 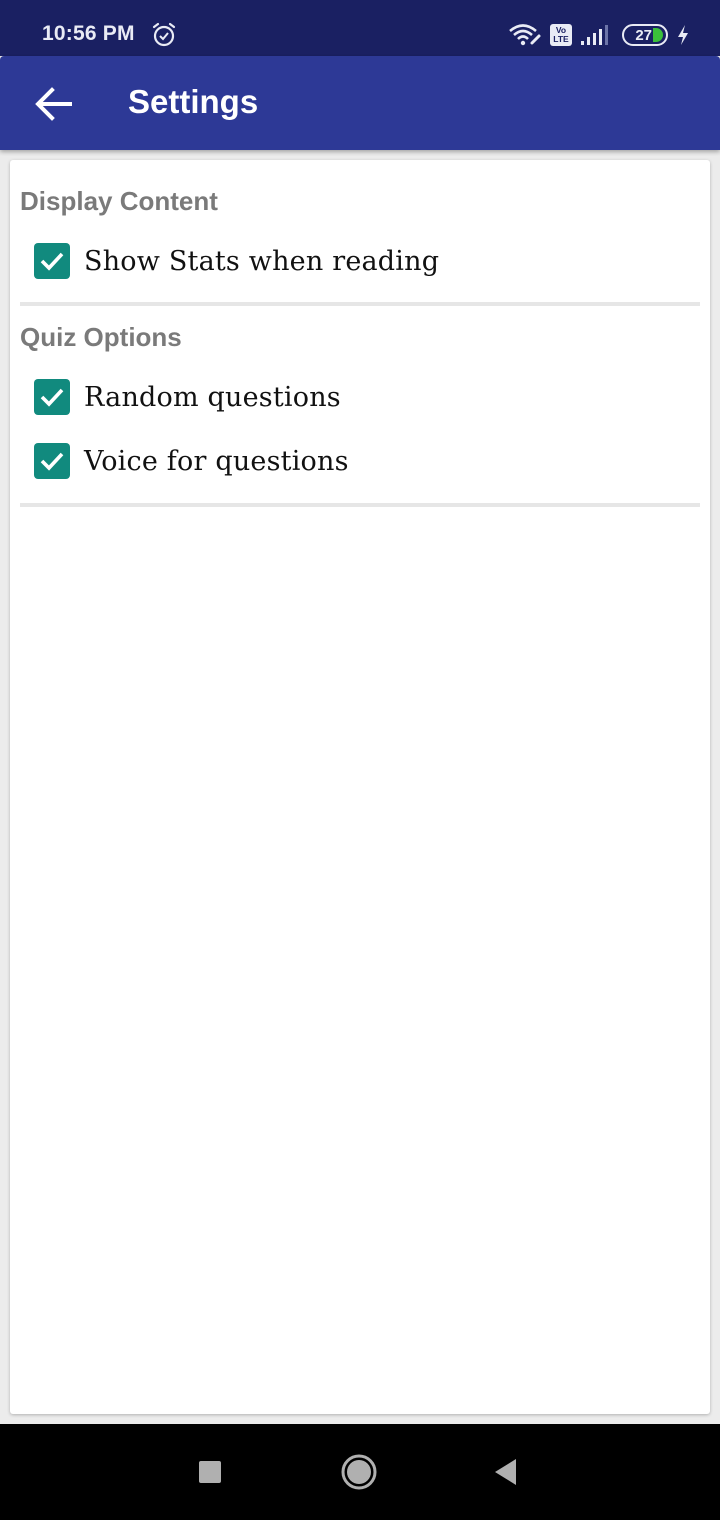 What do you see at coordinates (216, 461) in the screenshot?
I see `option-label: Voice for questions` at bounding box center [216, 461].